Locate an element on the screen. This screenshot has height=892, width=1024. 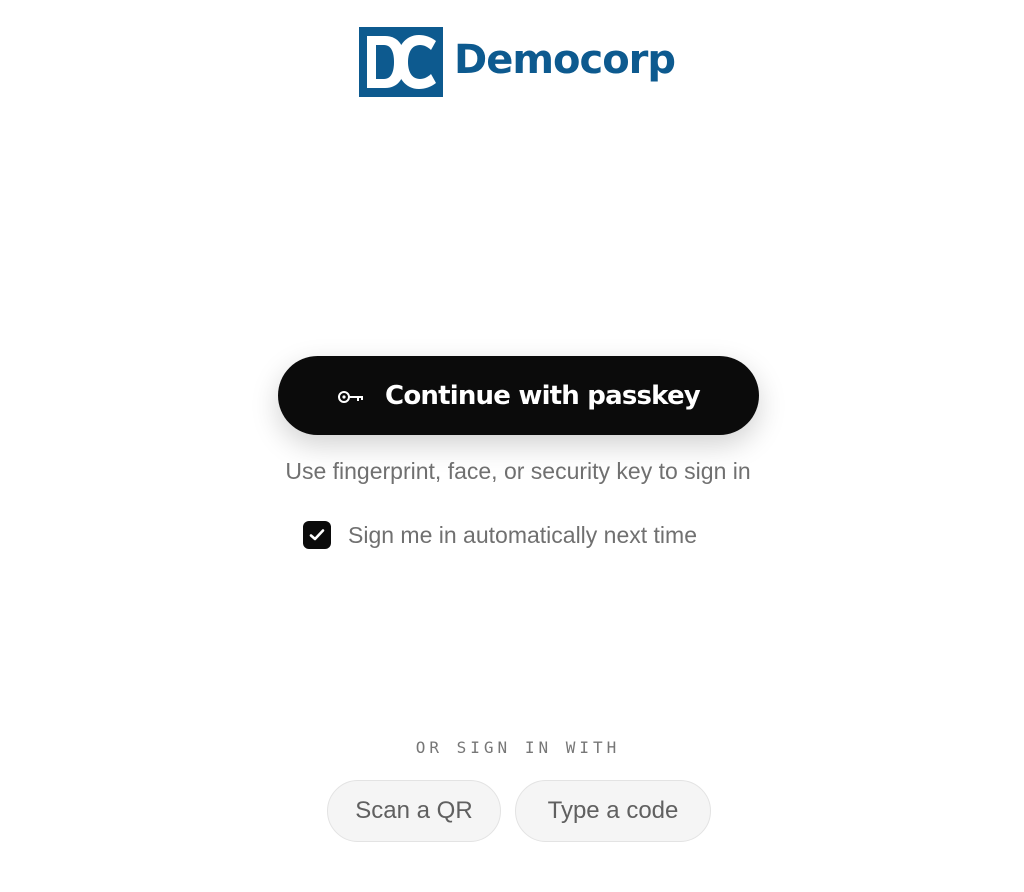
democorp-logo: Democorp is located at coordinates (517, 62).